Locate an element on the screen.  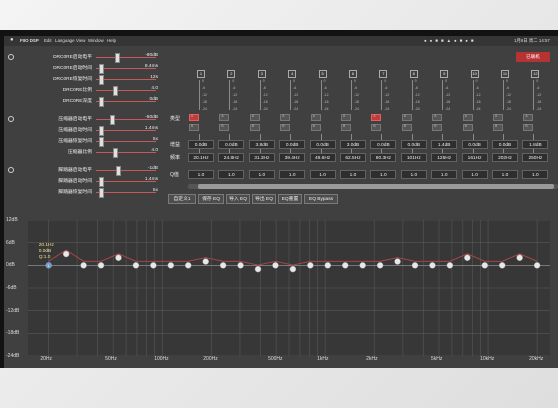
eq-freq-cell: 24.8Hz is located at coordinates (231, 157).